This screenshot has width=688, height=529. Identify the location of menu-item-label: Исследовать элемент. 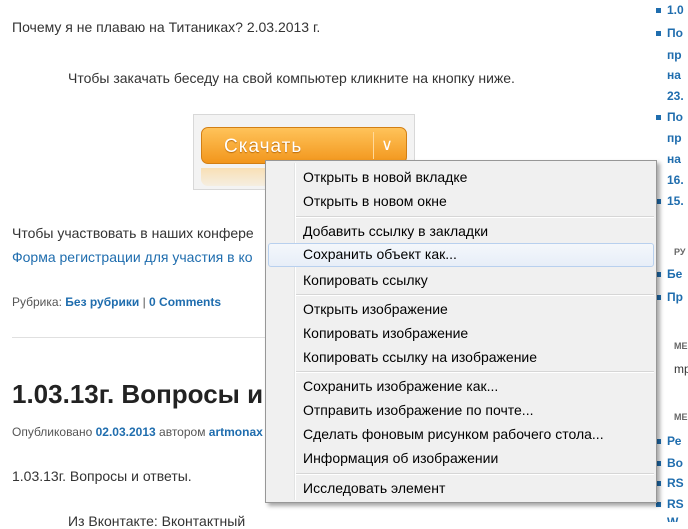
(374, 488).